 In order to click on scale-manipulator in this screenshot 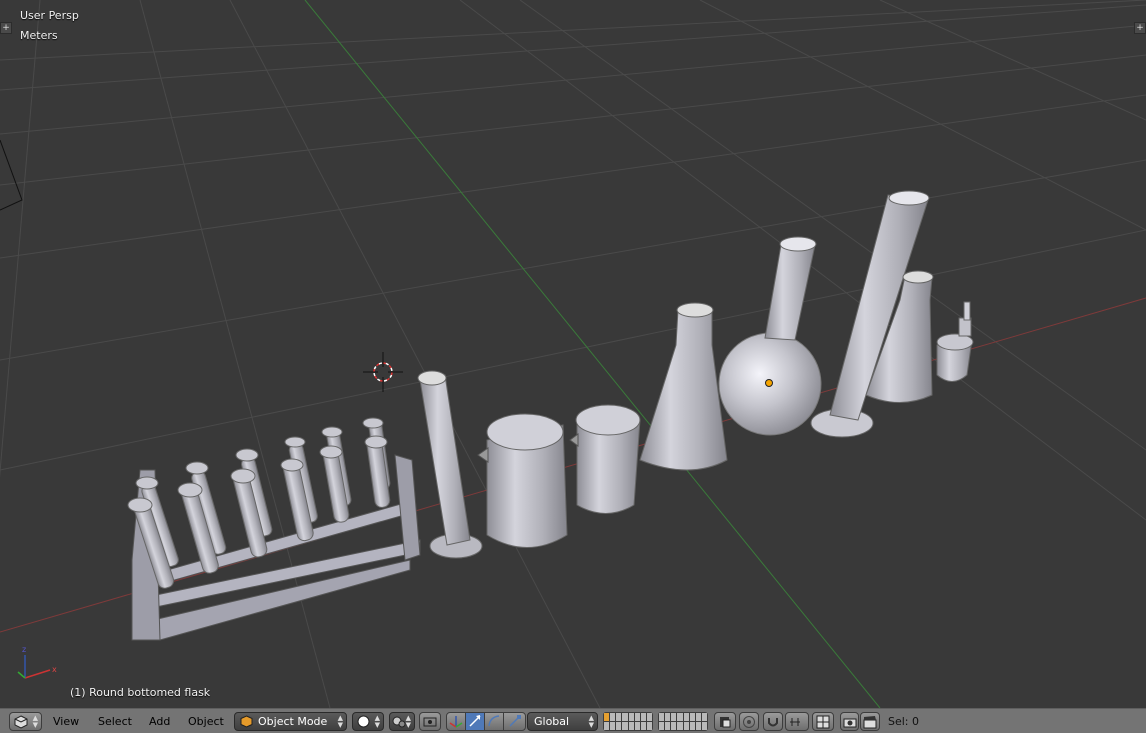, I will do `click(514, 721)`.